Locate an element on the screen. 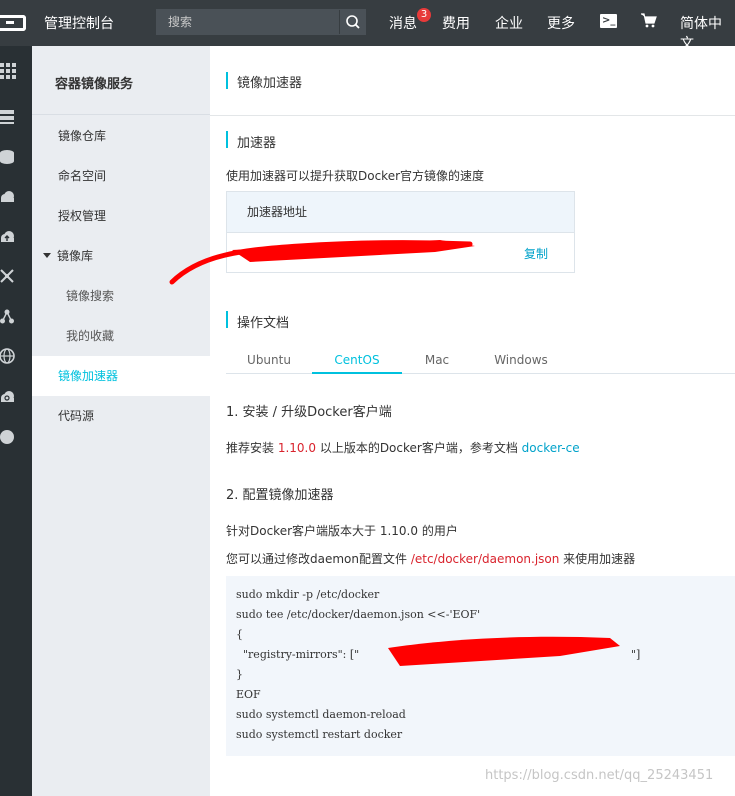  server-icon is located at coordinates (8, 117).